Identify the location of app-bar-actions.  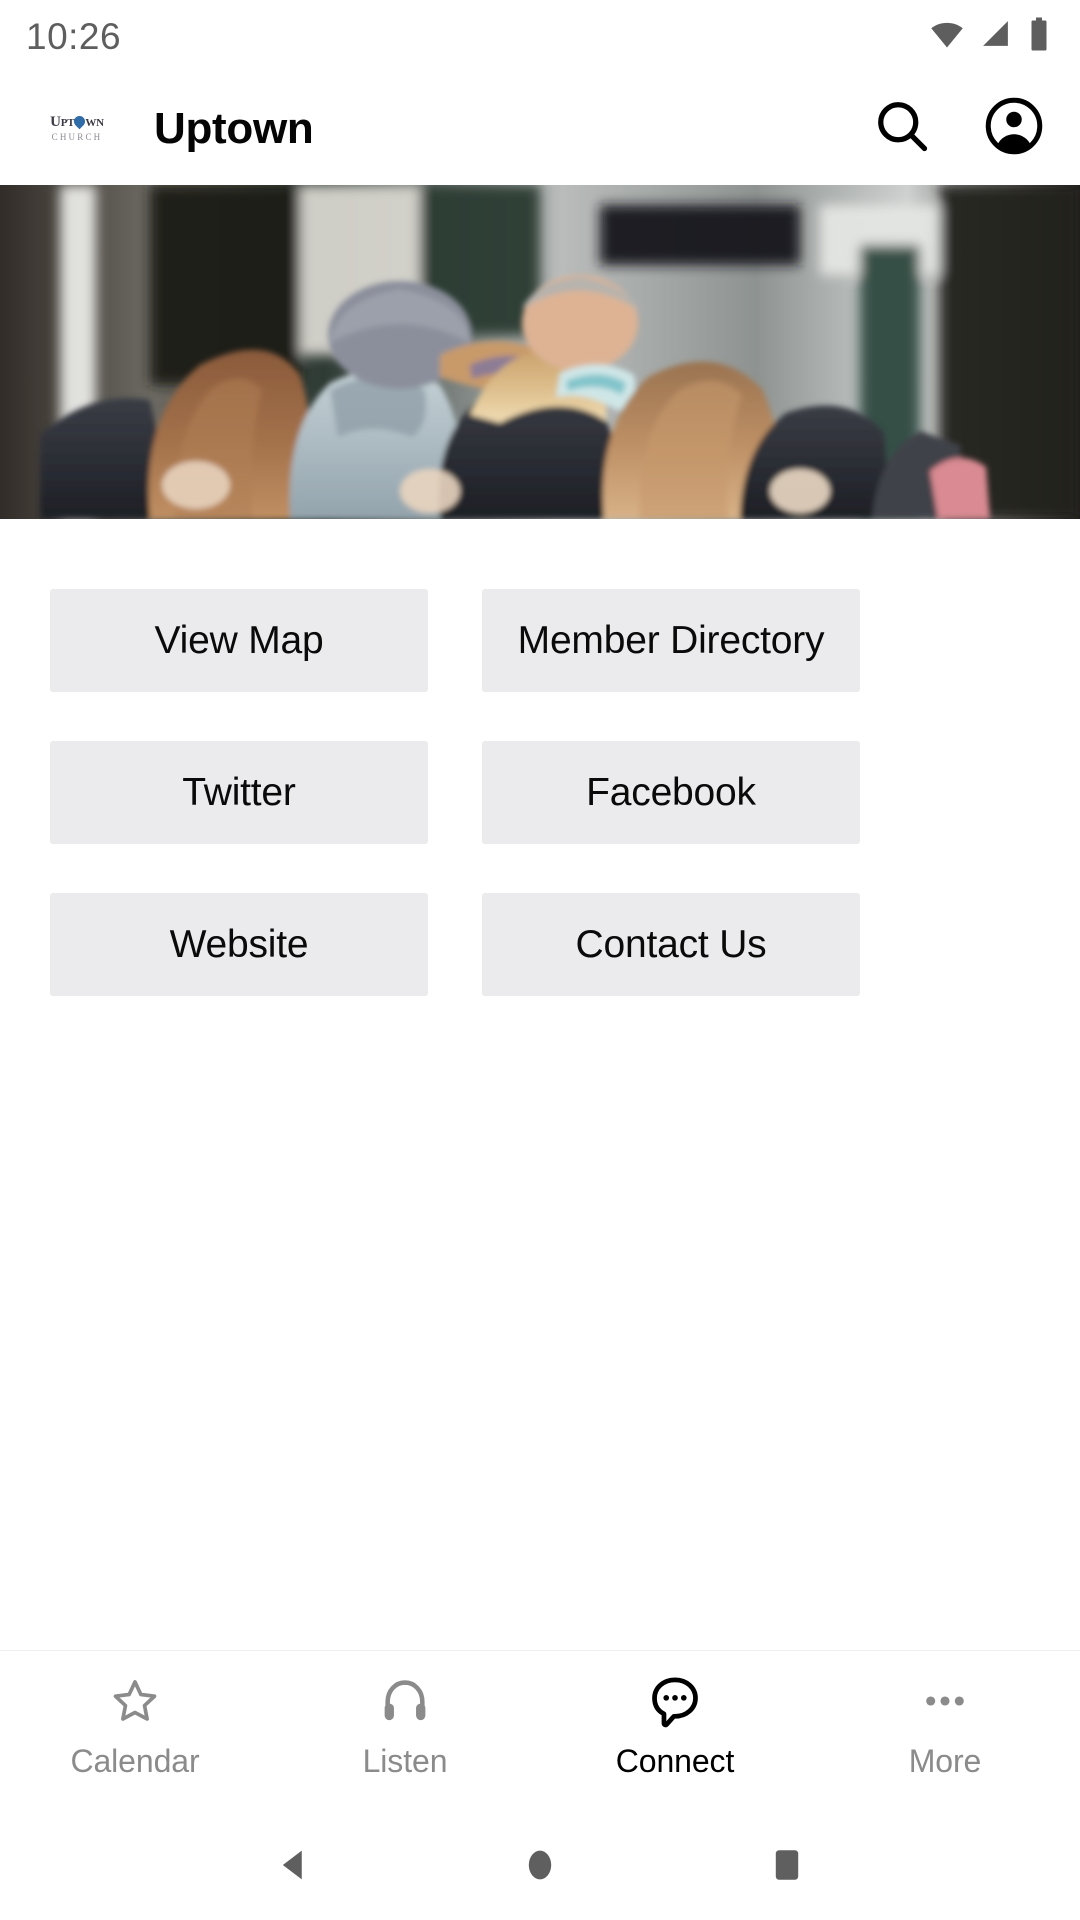
(958, 129).